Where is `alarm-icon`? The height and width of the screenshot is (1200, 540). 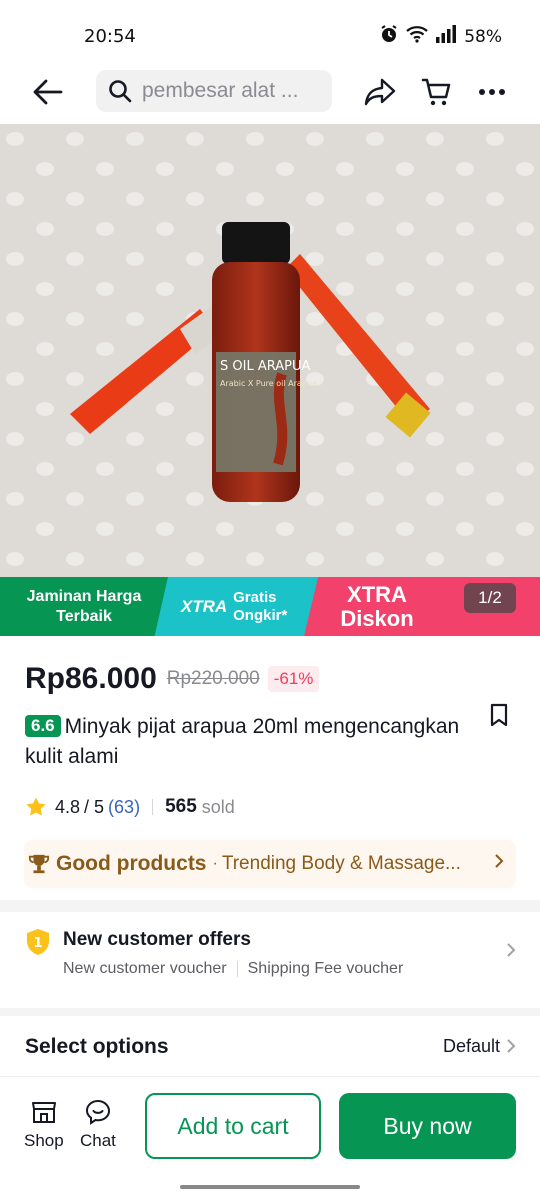 alarm-icon is located at coordinates (389, 36).